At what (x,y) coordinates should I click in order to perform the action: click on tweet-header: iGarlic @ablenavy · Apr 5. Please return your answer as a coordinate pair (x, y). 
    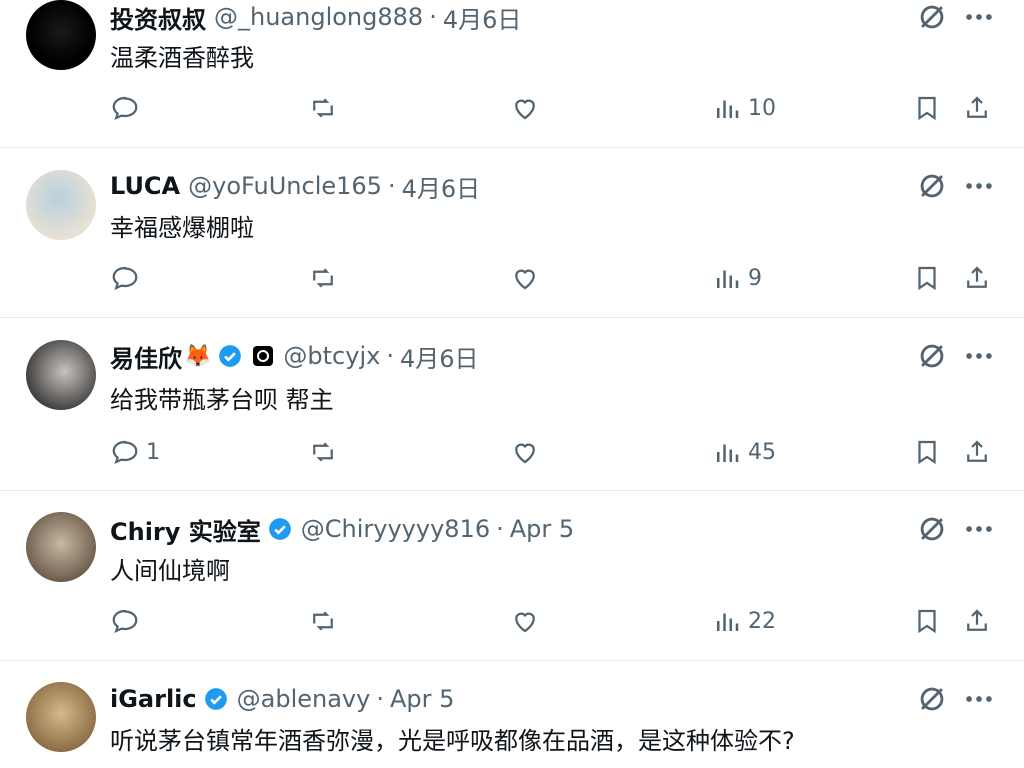
    Looking at the image, I should click on (282, 699).